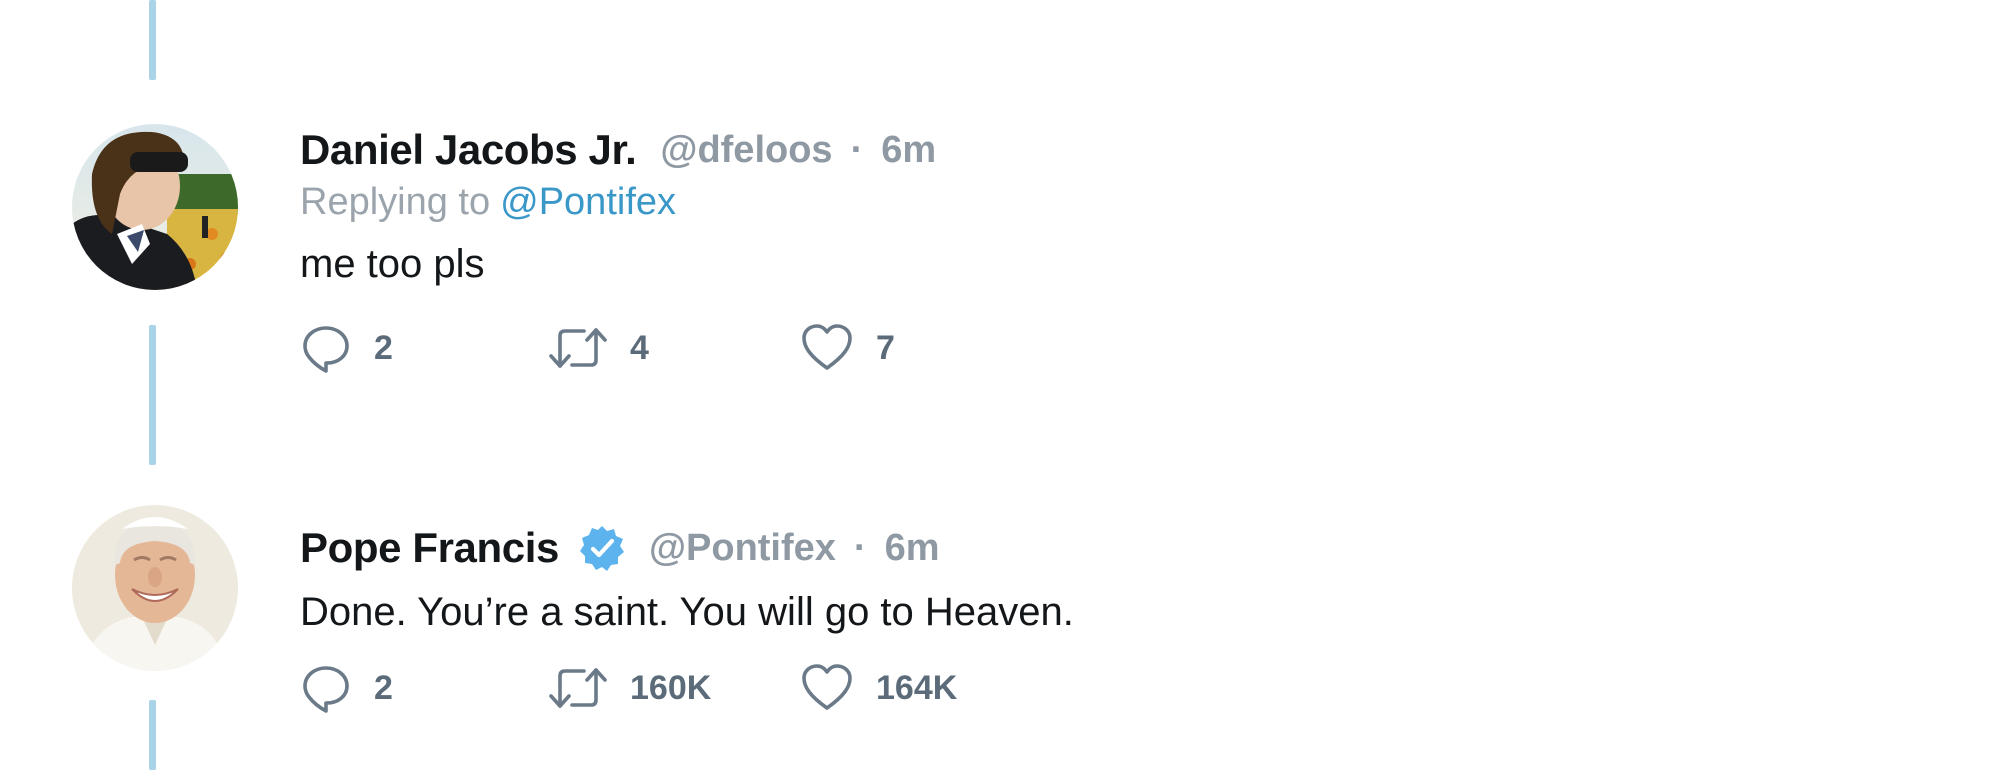 The height and width of the screenshot is (770, 2000). I want to click on retweet-count: 160K, so click(671, 687).